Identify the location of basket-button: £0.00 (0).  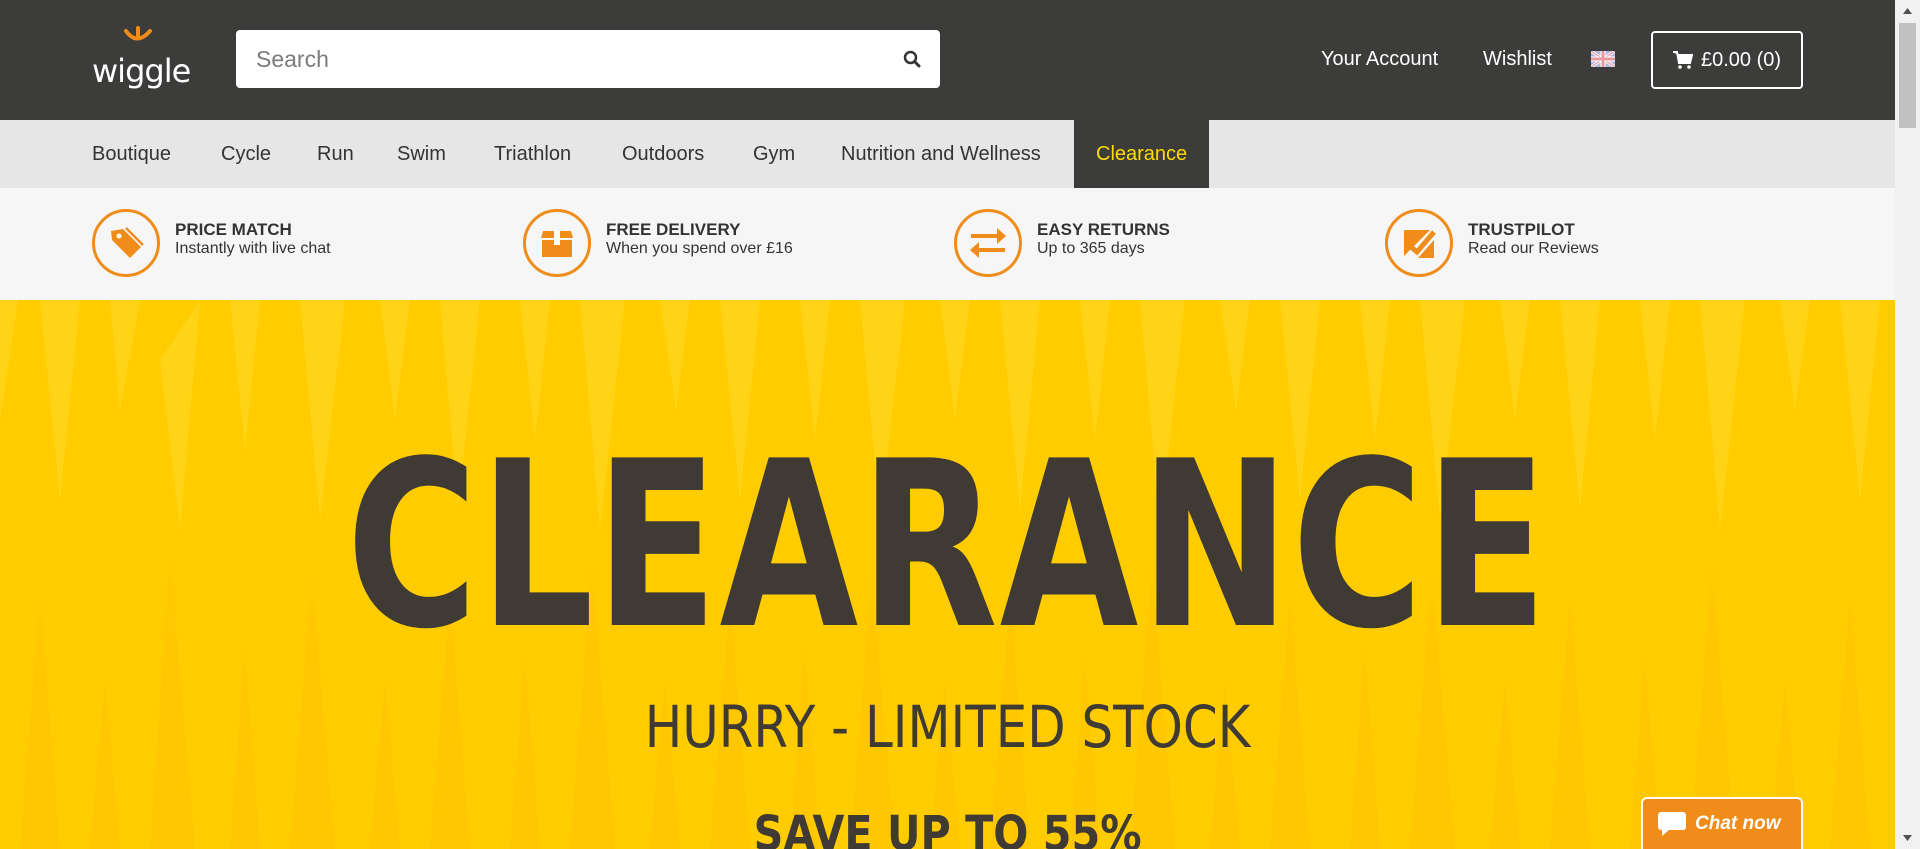
(1727, 60).